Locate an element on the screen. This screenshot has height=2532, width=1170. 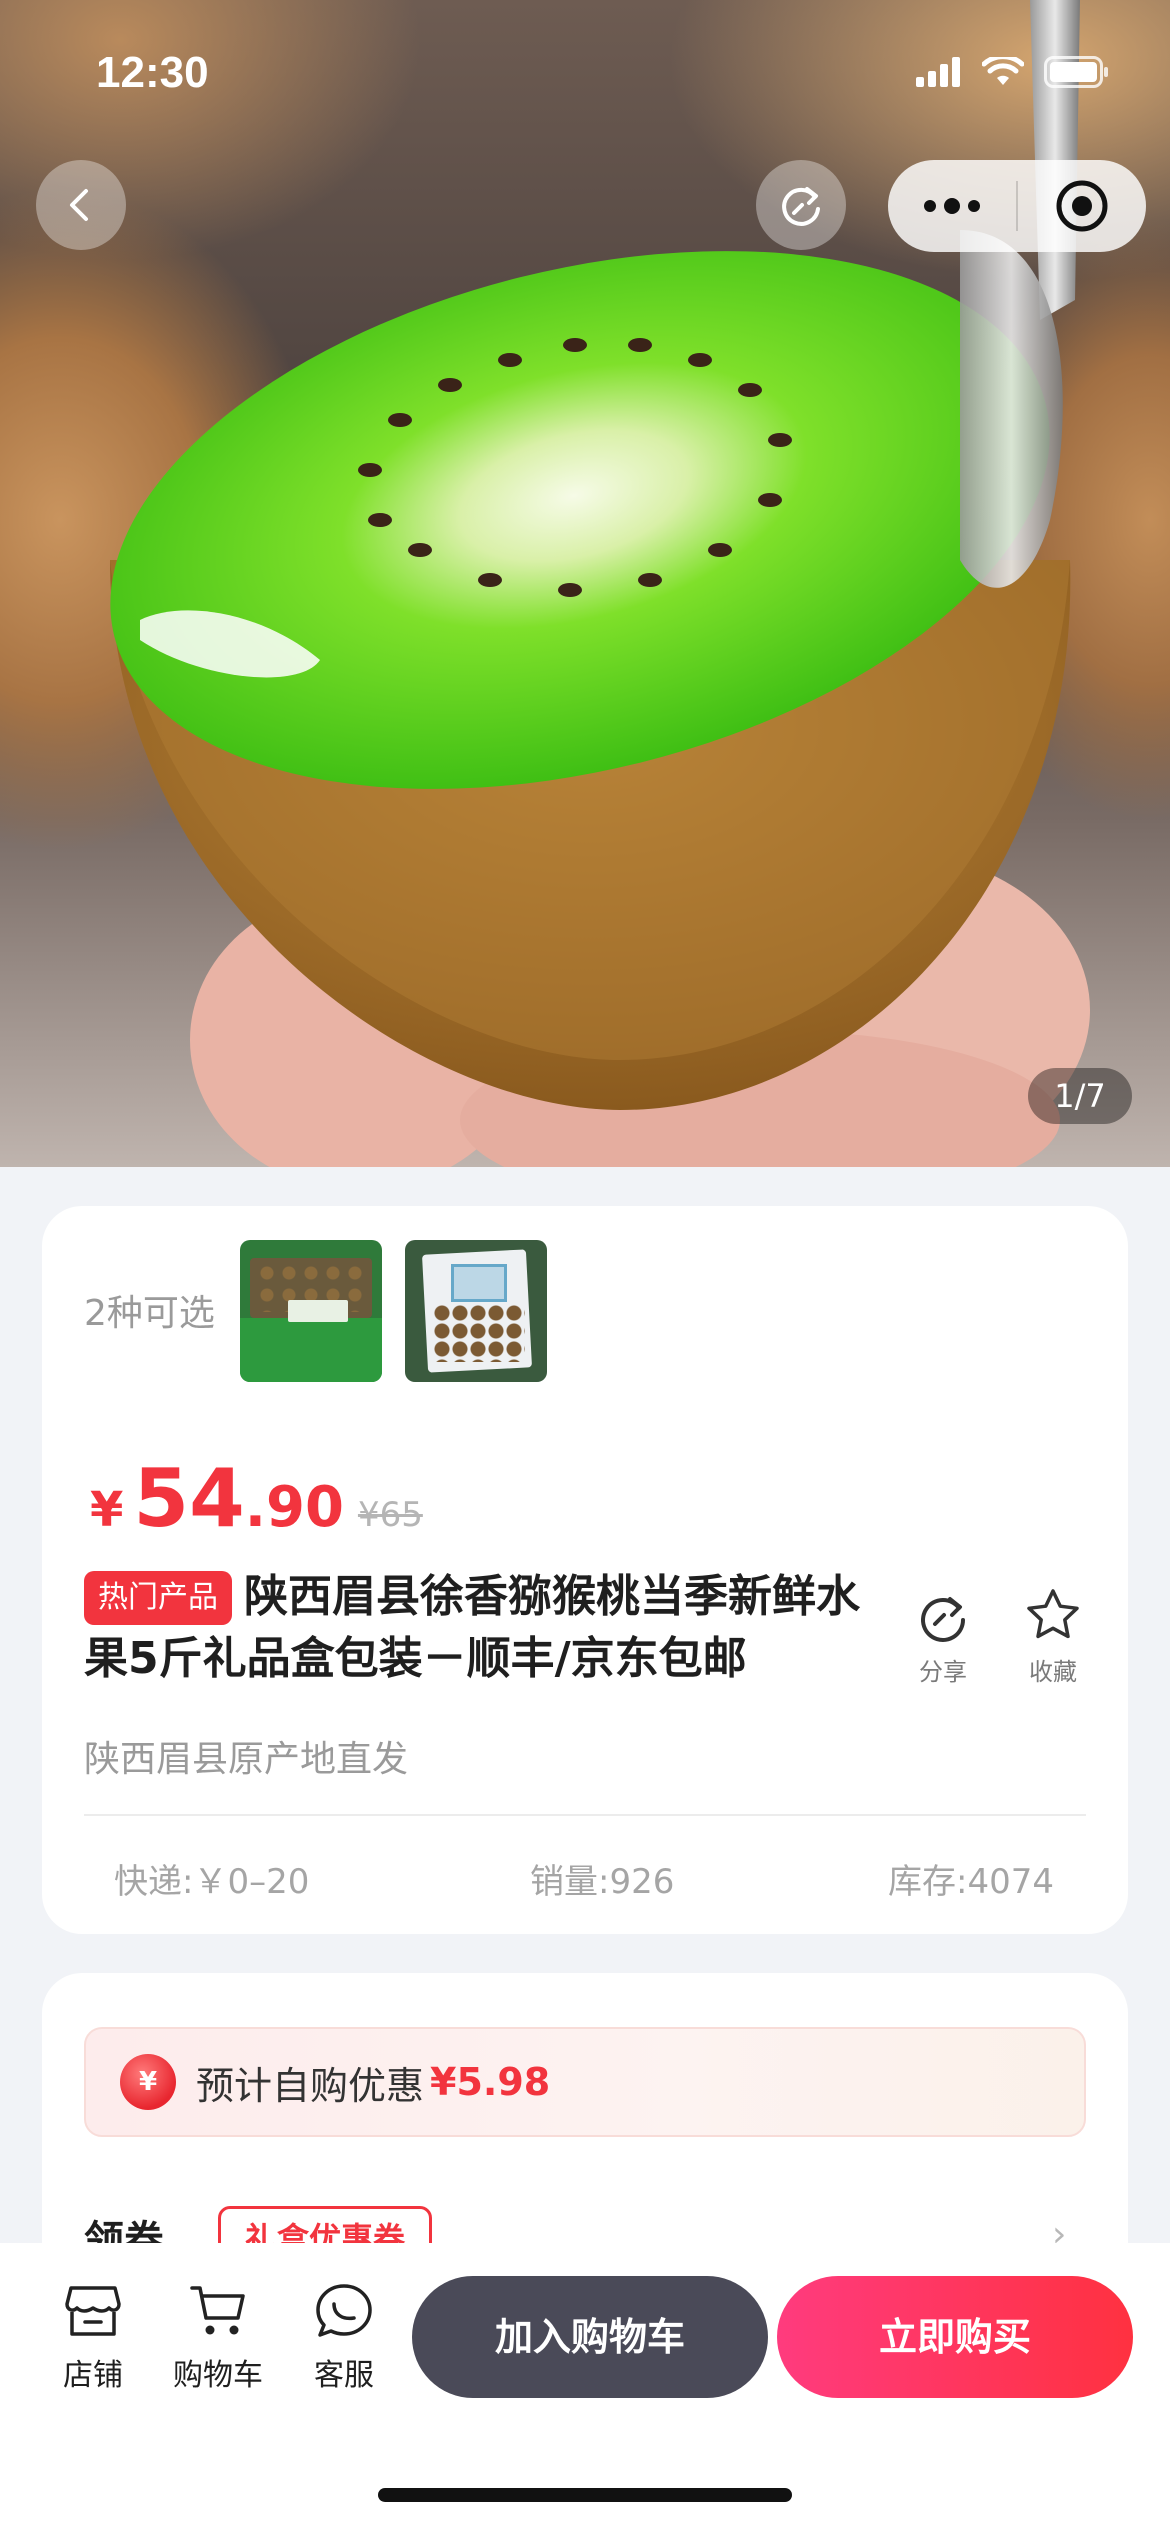
status-icons is located at coordinates (1013, 72).